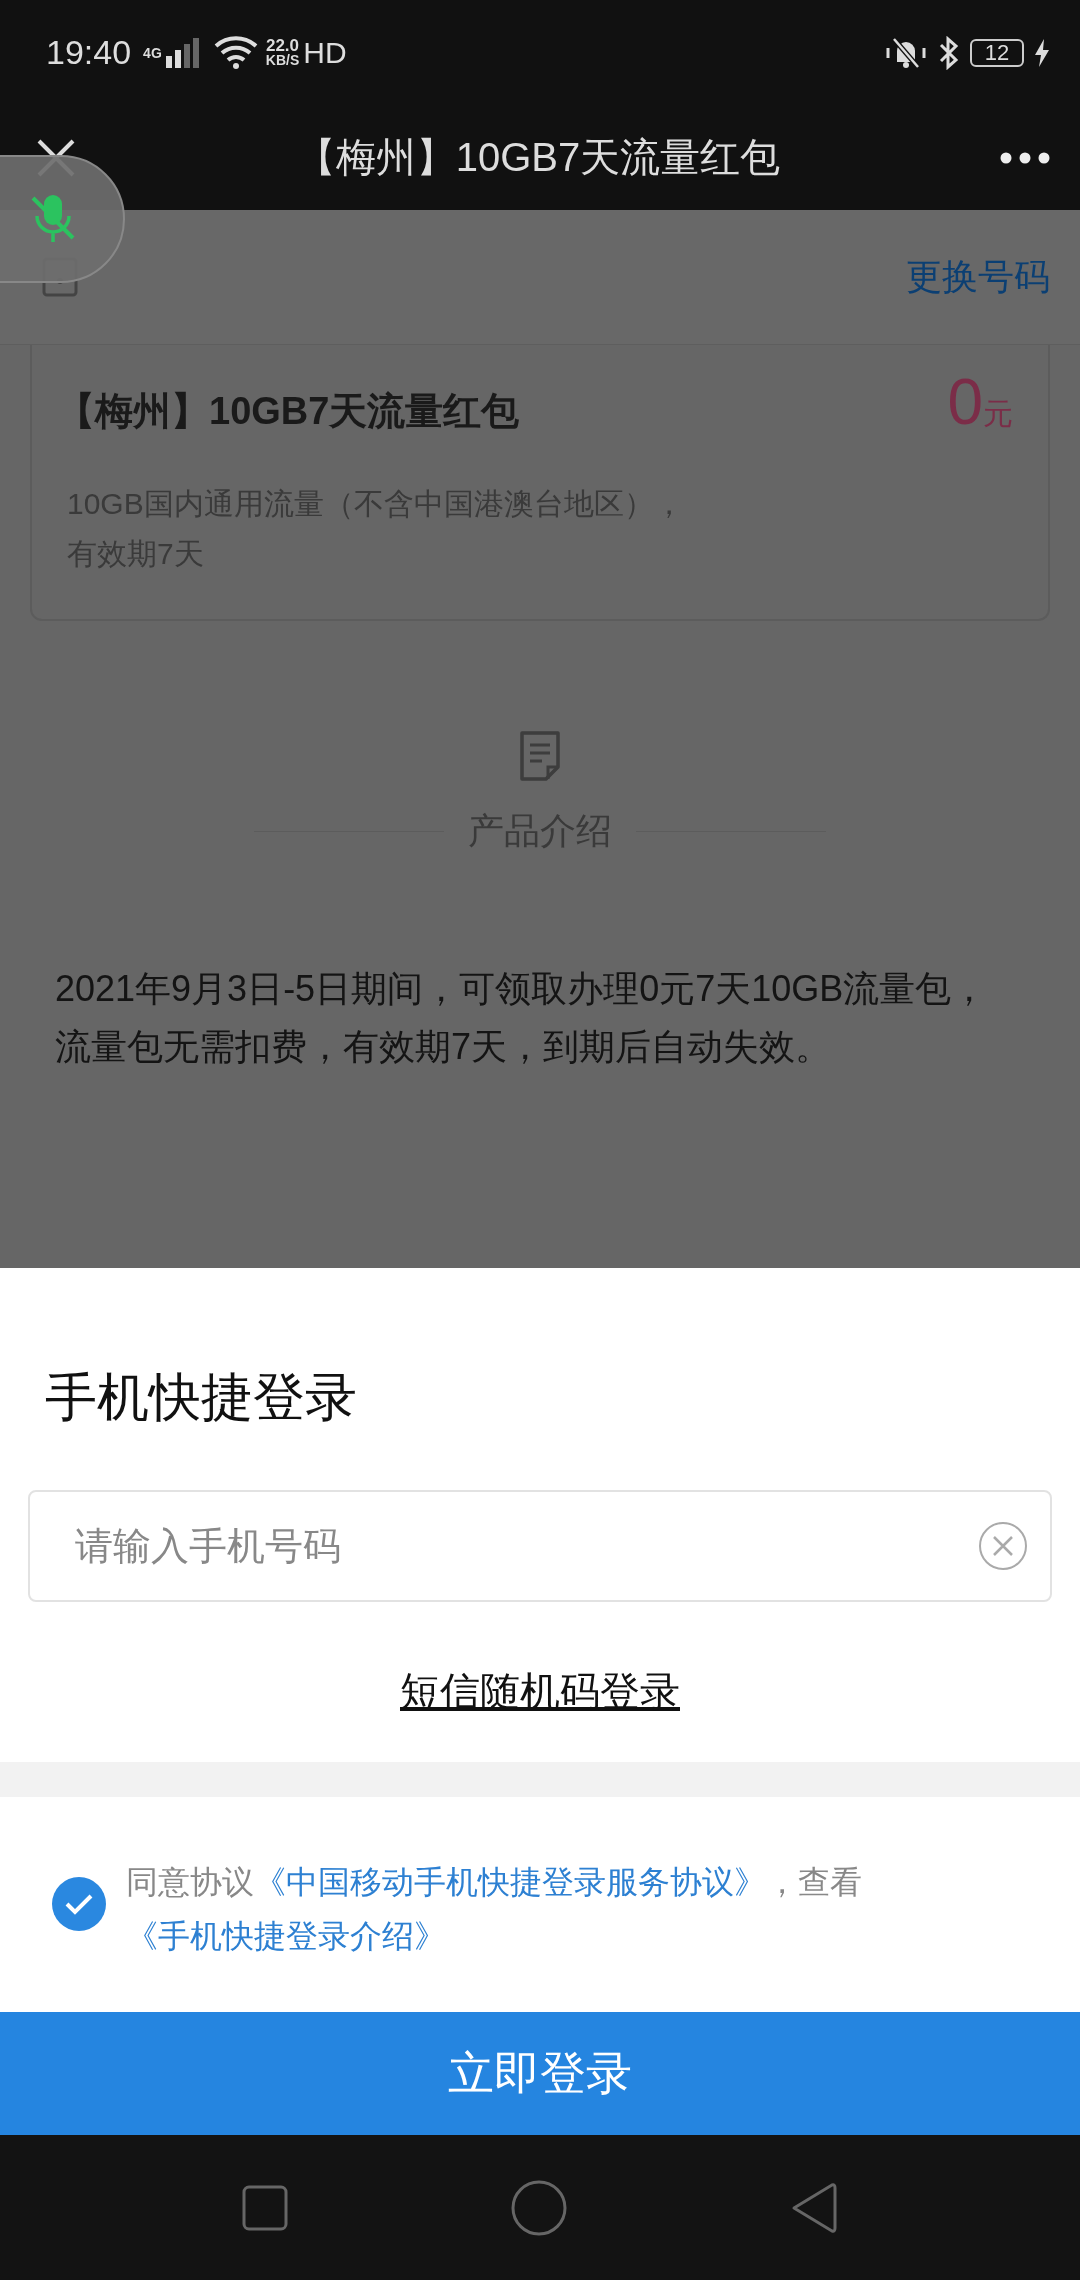 Image resolution: width=1080 pixels, height=2280 pixels. I want to click on agree-checkbox, so click(79, 1904).